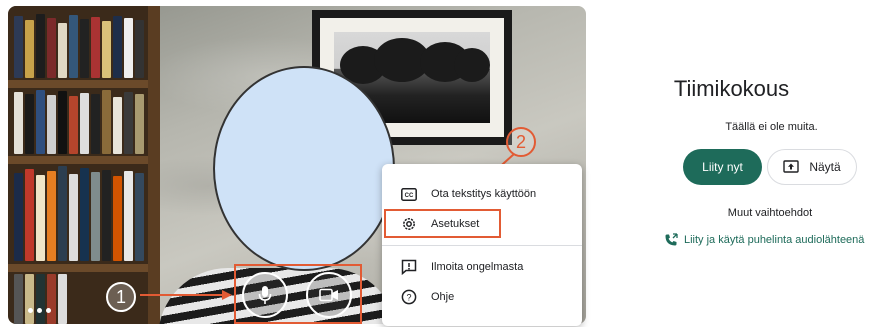 Image resolution: width=883 pixels, height=327 pixels. I want to click on phone-forward-icon, so click(671, 239).